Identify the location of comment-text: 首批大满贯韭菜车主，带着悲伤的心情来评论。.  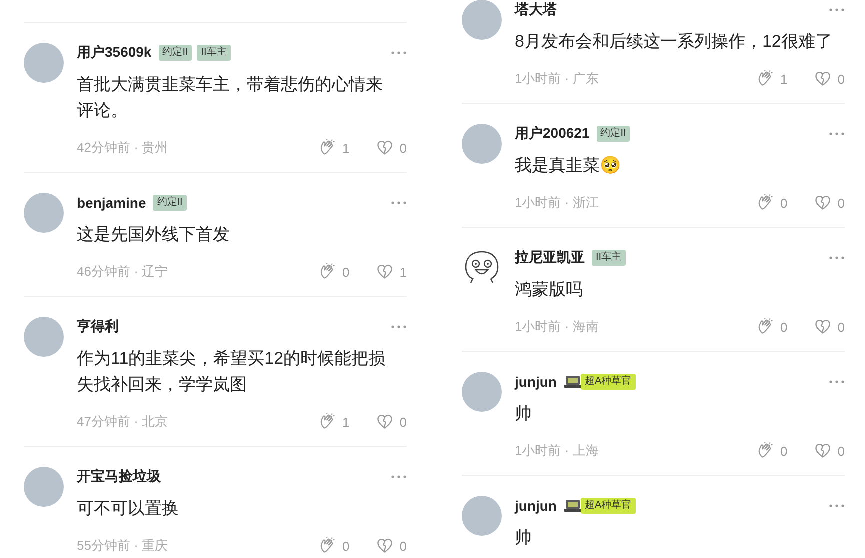
(230, 98).